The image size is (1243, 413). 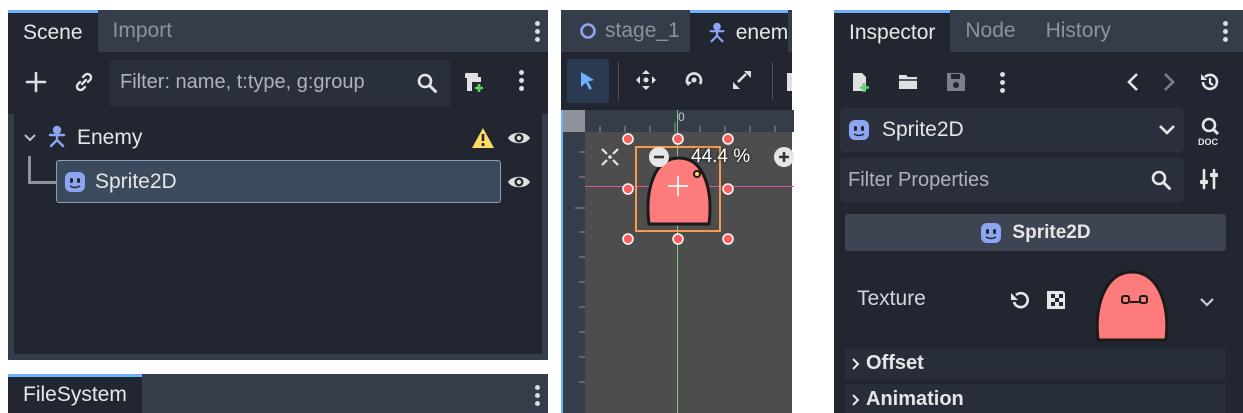 What do you see at coordinates (1012, 130) in the screenshot?
I see `object-selector: Sprite2D` at bounding box center [1012, 130].